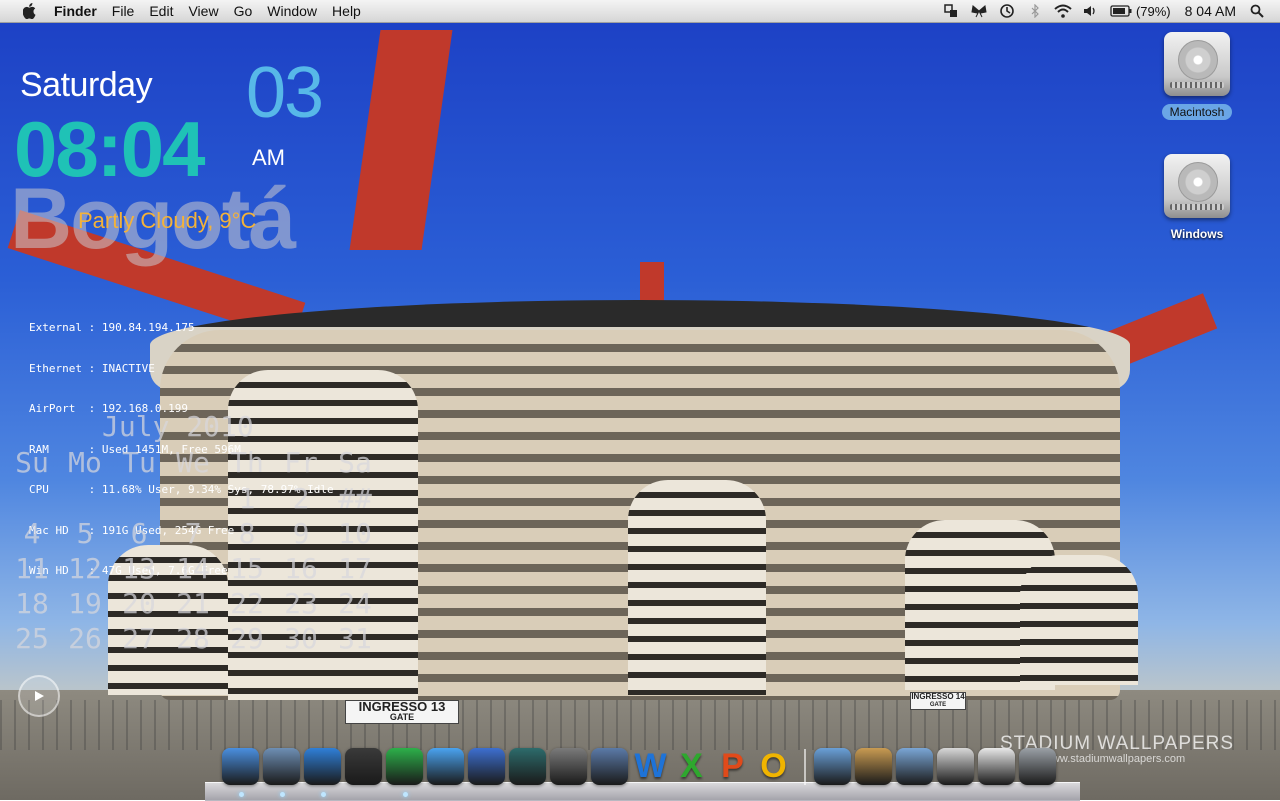 The image size is (1280, 801). I want to click on calendar-weekday: Tu, so click(139, 462).